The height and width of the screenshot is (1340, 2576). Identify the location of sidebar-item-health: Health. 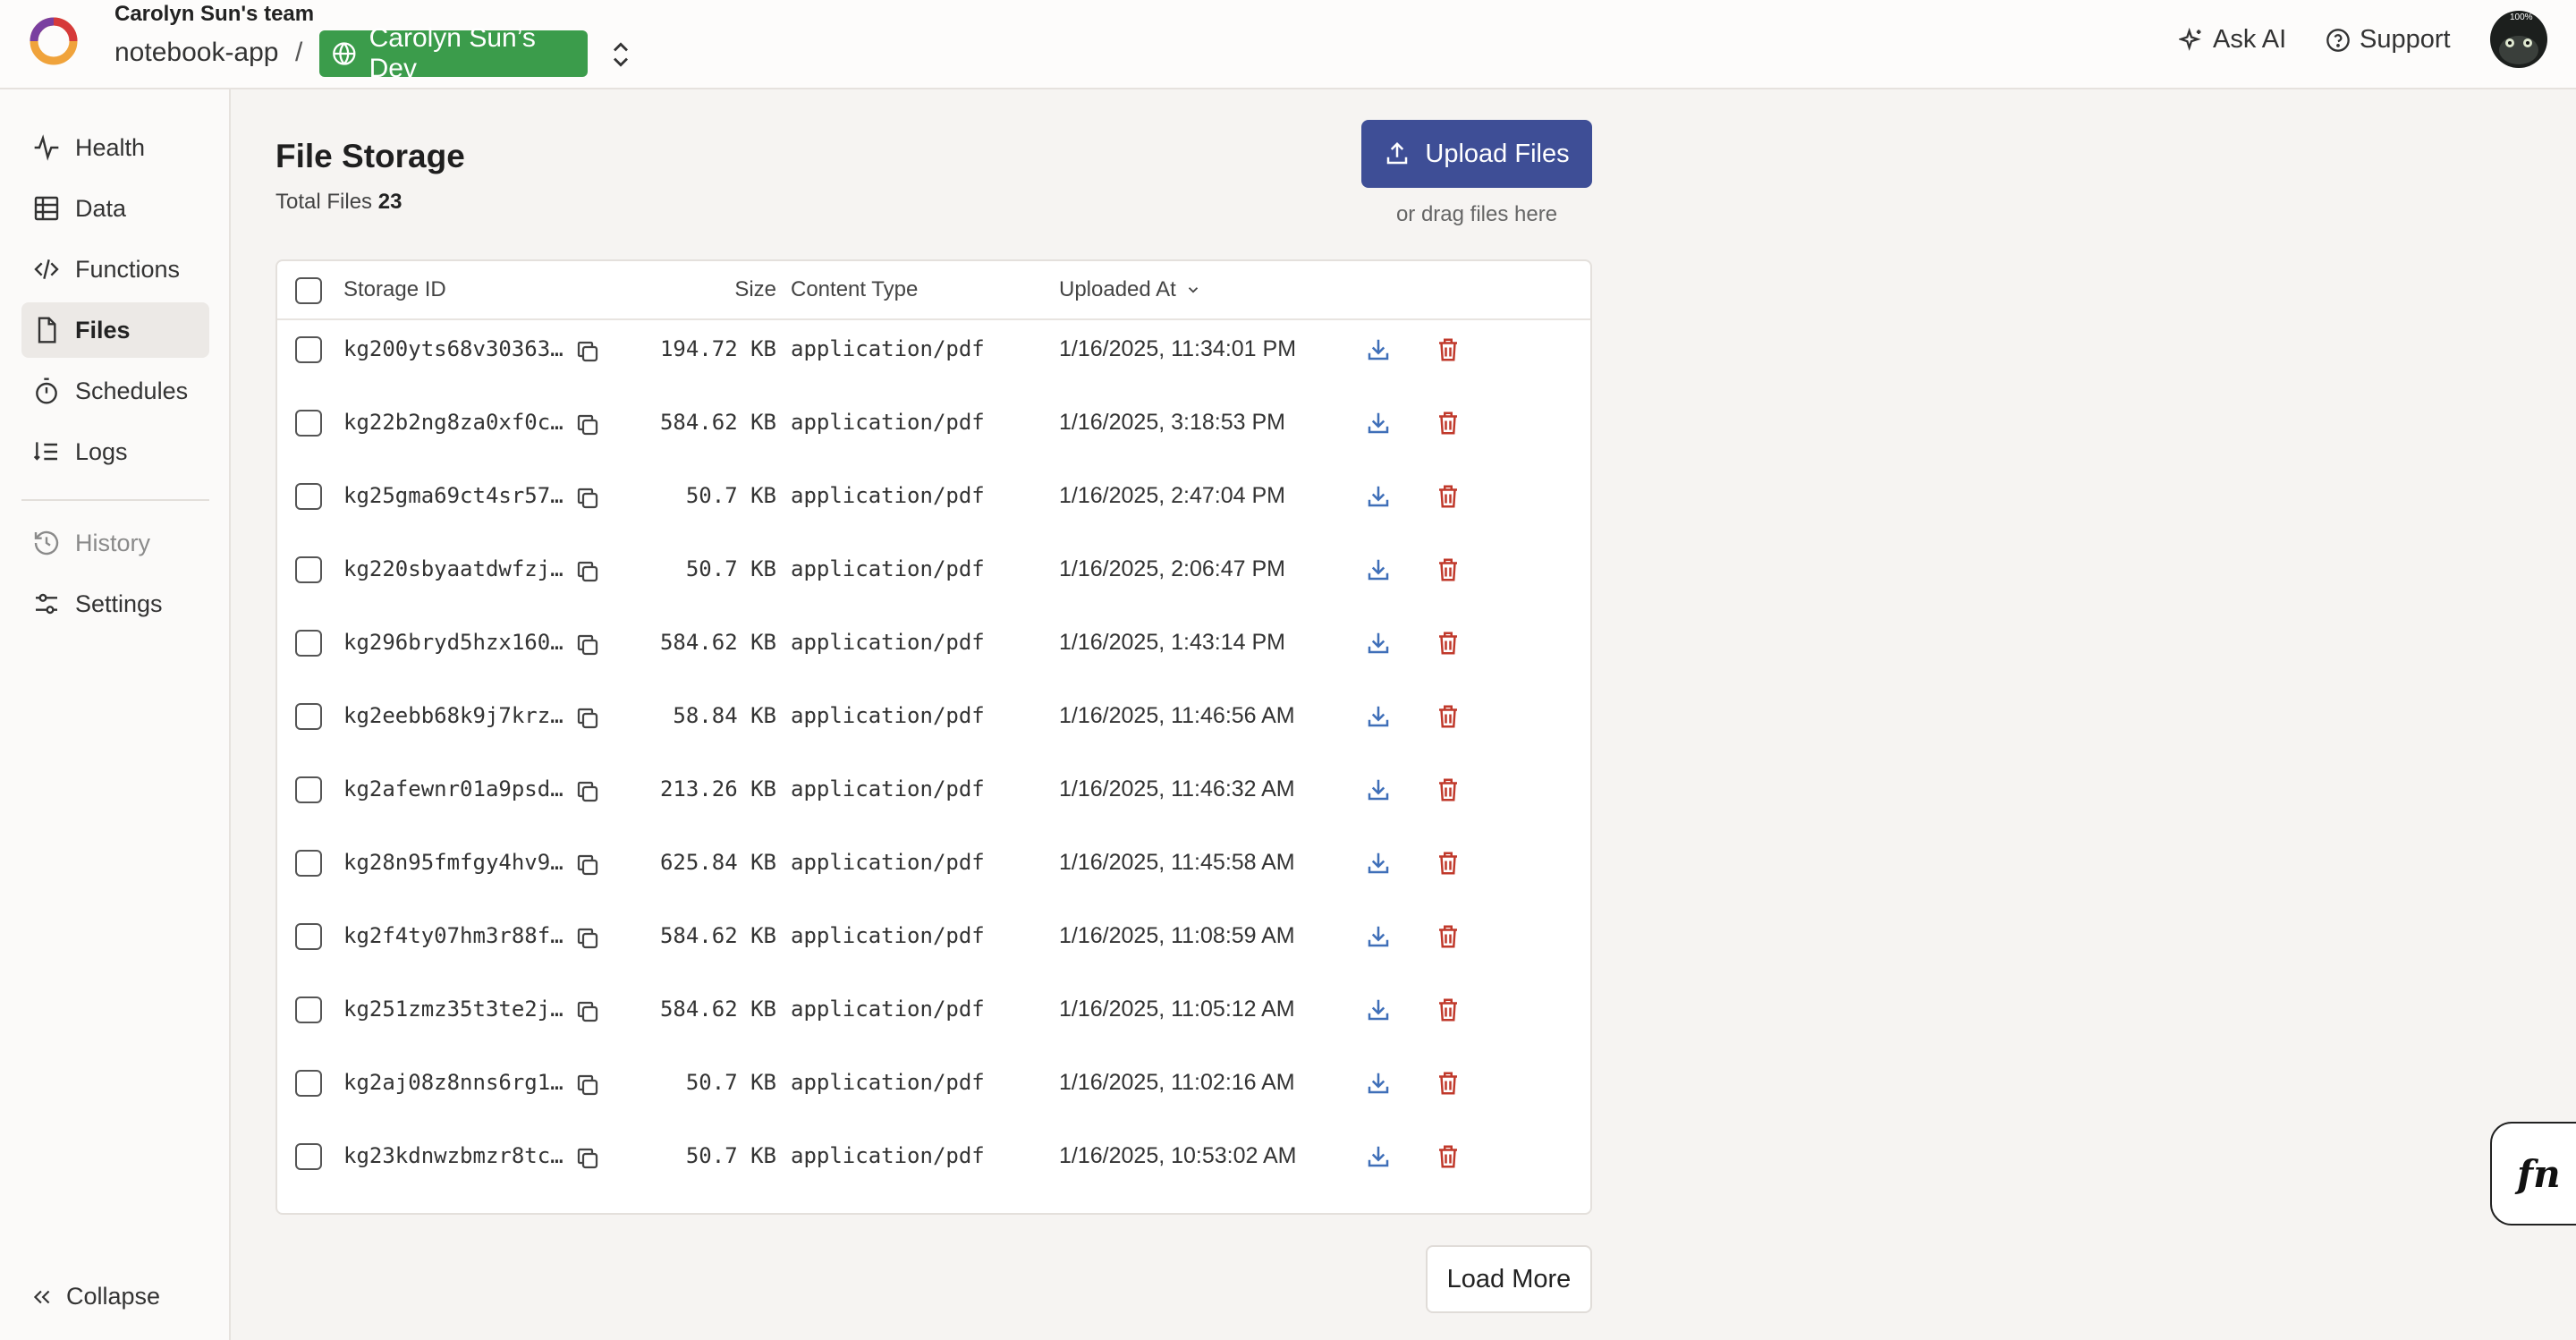
(115, 147).